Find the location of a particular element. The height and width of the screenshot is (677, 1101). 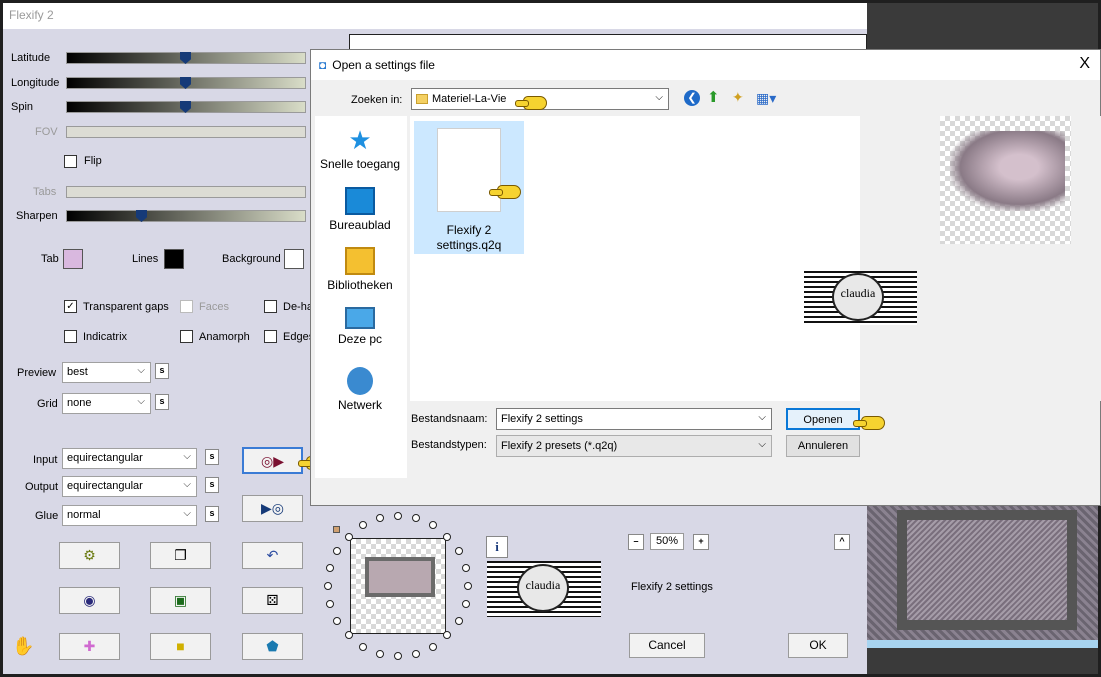

filename-label: Bestandsnaam: is located at coordinates (449, 419).